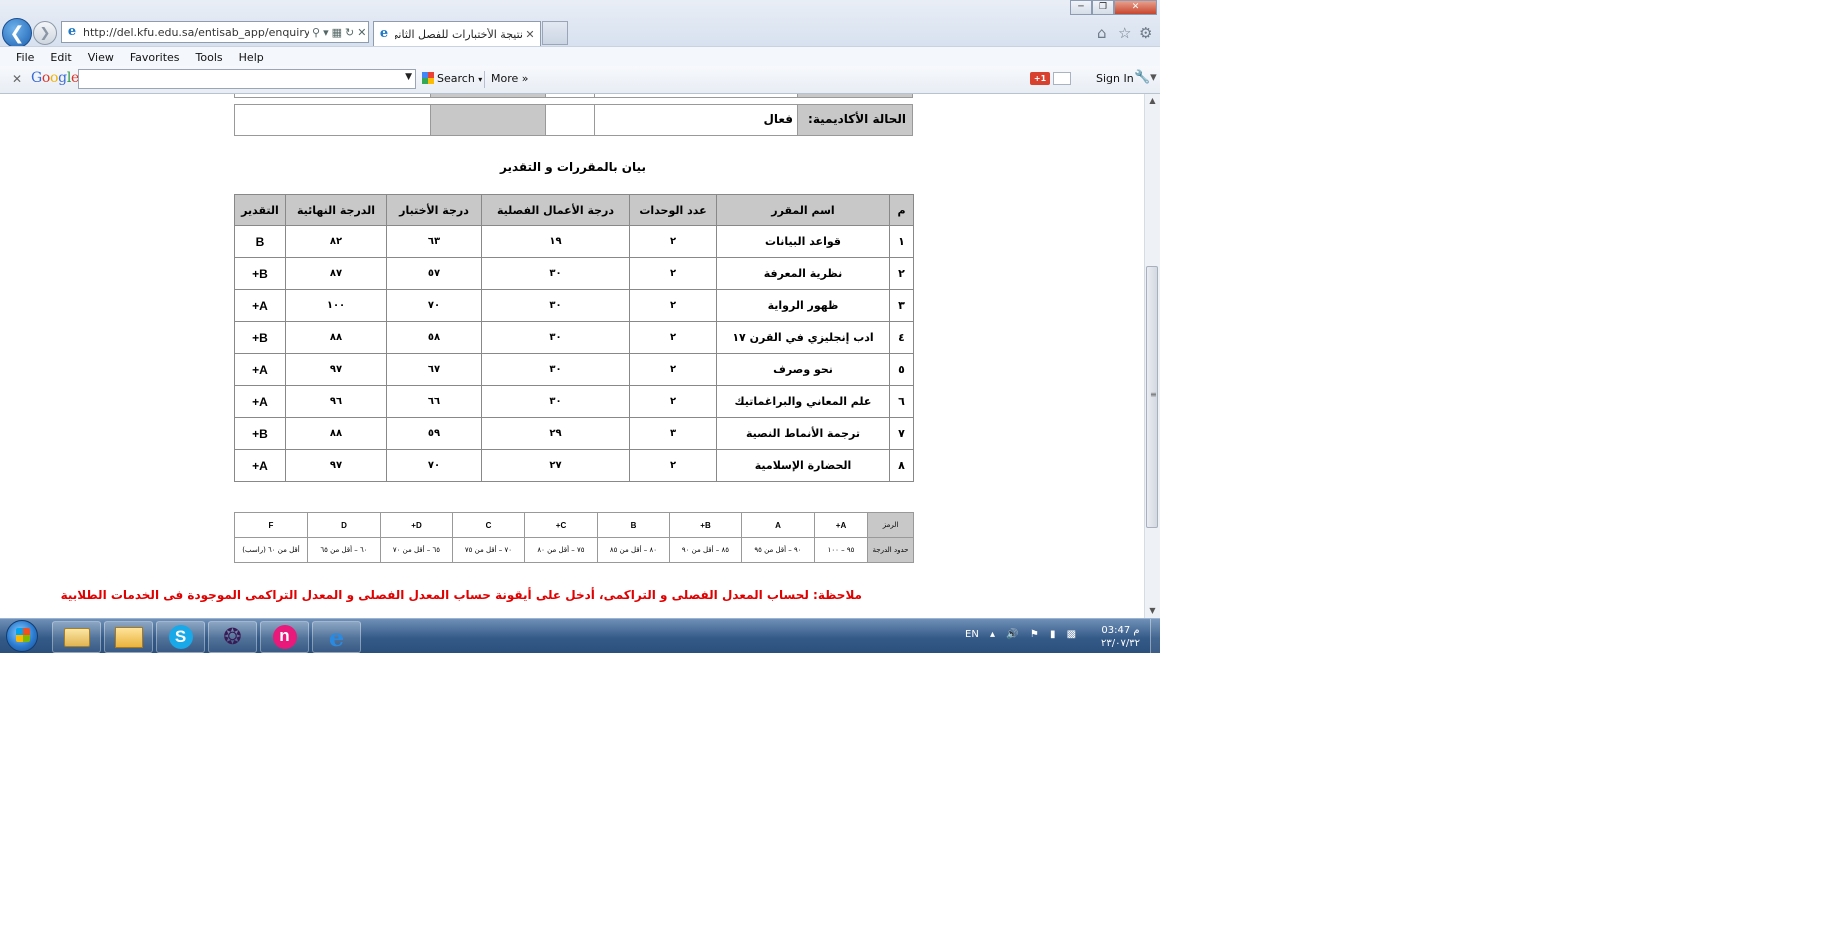  Describe the element at coordinates (344, 550) in the screenshot. I see `scale-range: ٦٠ – أقل من ٦٥` at that location.